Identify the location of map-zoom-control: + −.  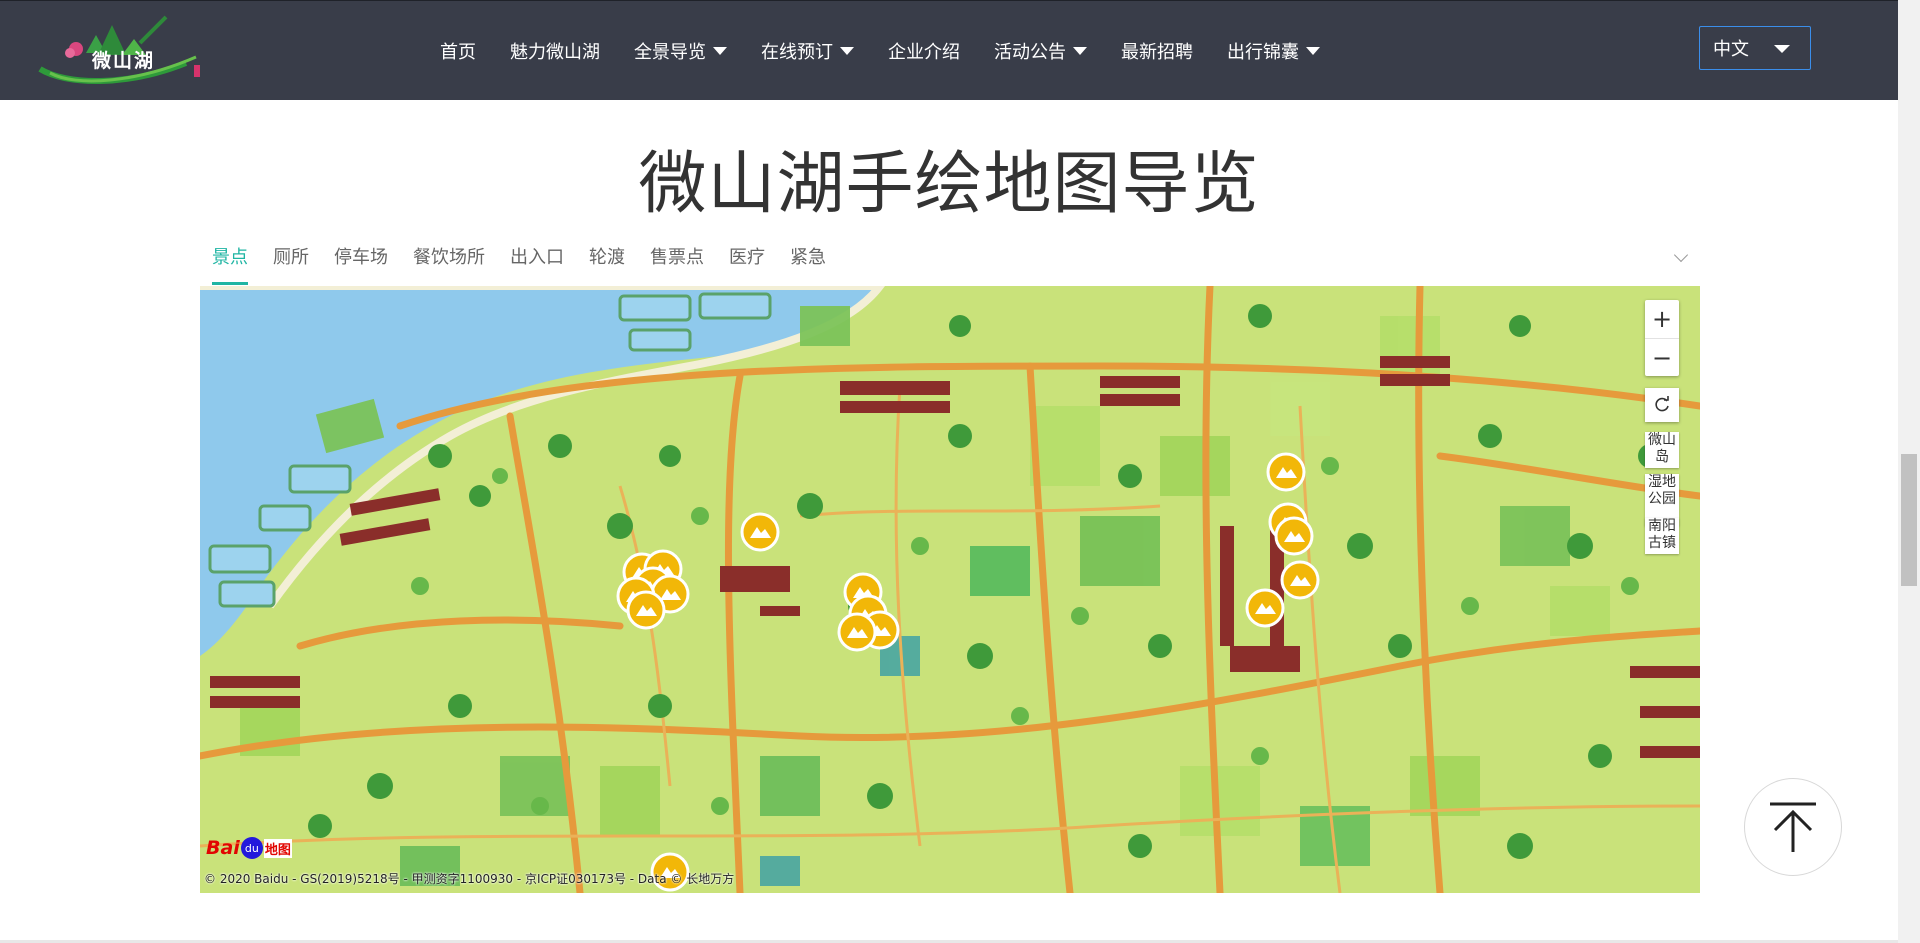
(1662, 338).